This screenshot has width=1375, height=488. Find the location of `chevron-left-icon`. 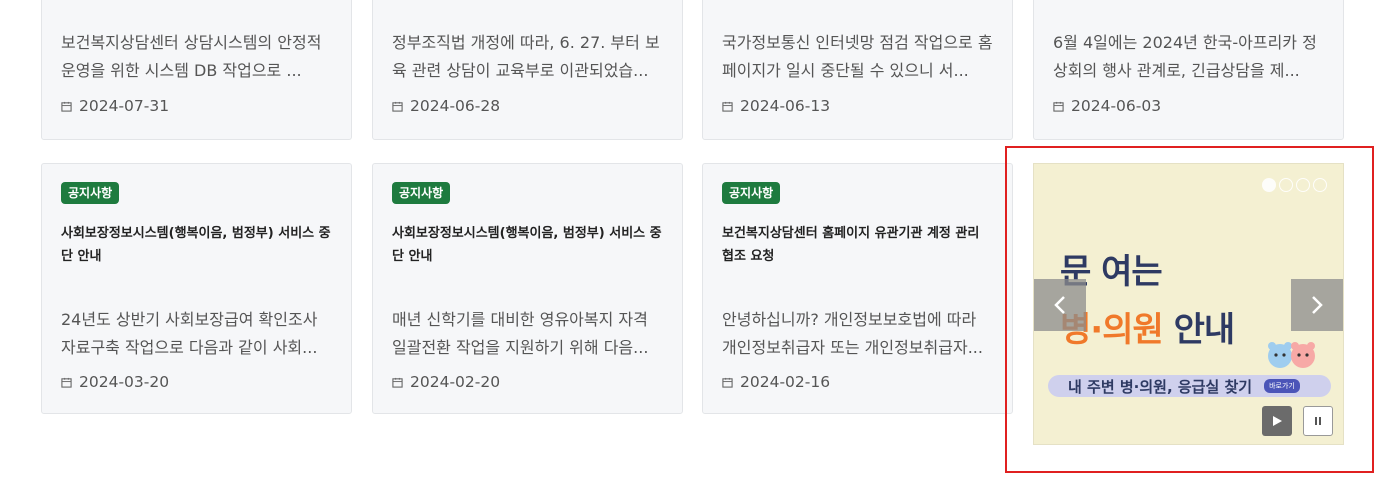

chevron-left-icon is located at coordinates (1059, 305).